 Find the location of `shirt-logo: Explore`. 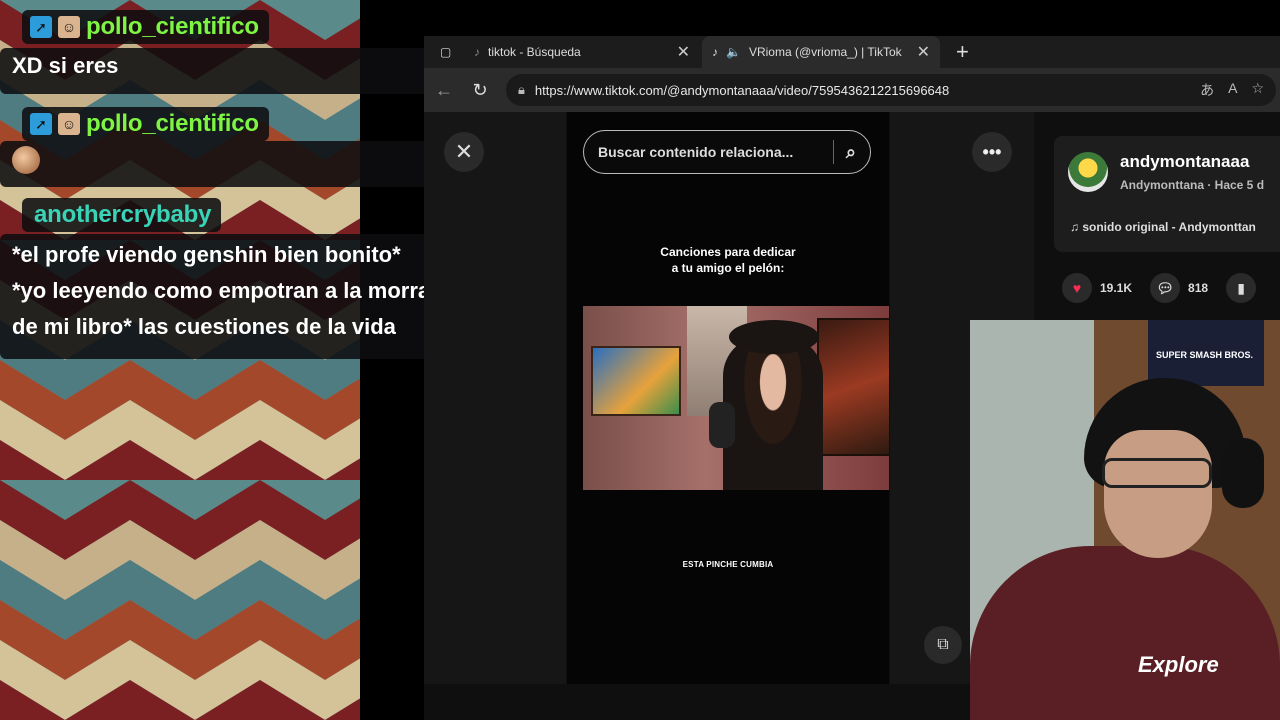

shirt-logo: Explore is located at coordinates (1178, 664).